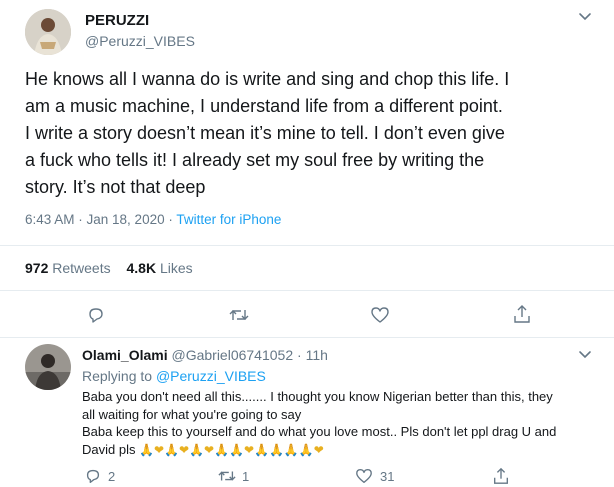  I want to click on reply-text-line: all waiting for what you're going to say, so click(192, 414).